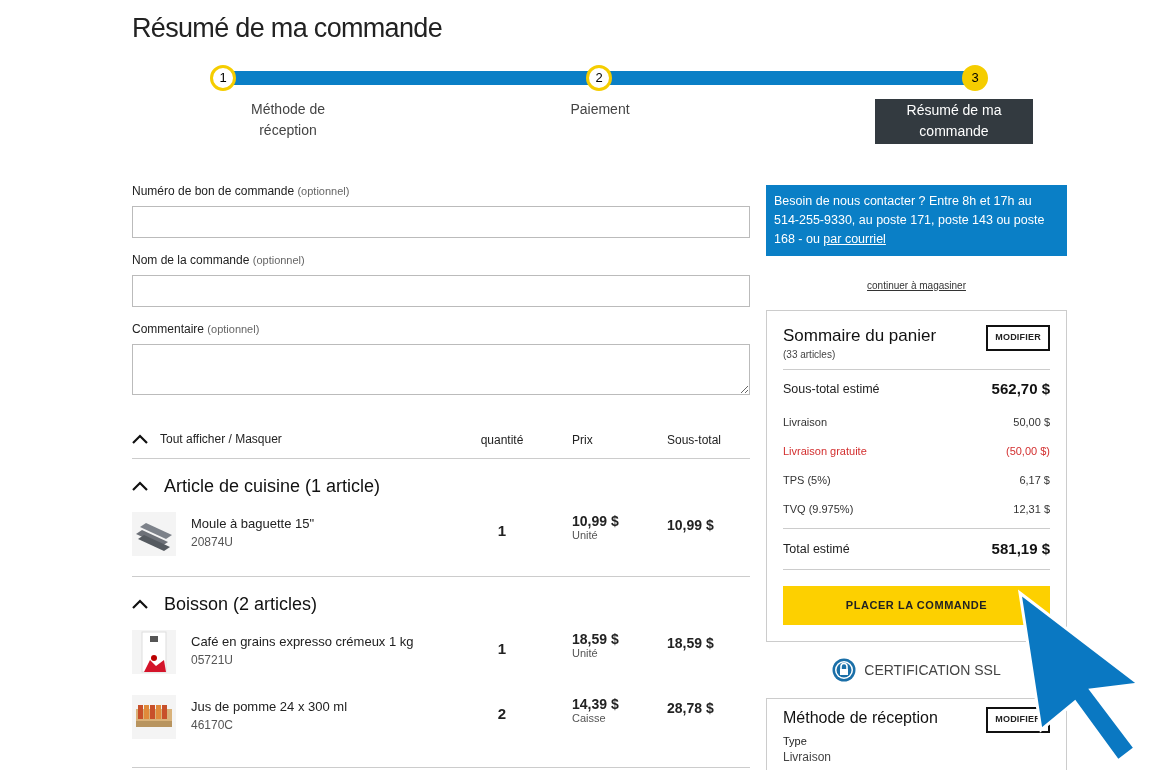 The image size is (1160, 772). Describe the element at coordinates (596, 704) in the screenshot. I see `unit-price: 14,39 $` at that location.